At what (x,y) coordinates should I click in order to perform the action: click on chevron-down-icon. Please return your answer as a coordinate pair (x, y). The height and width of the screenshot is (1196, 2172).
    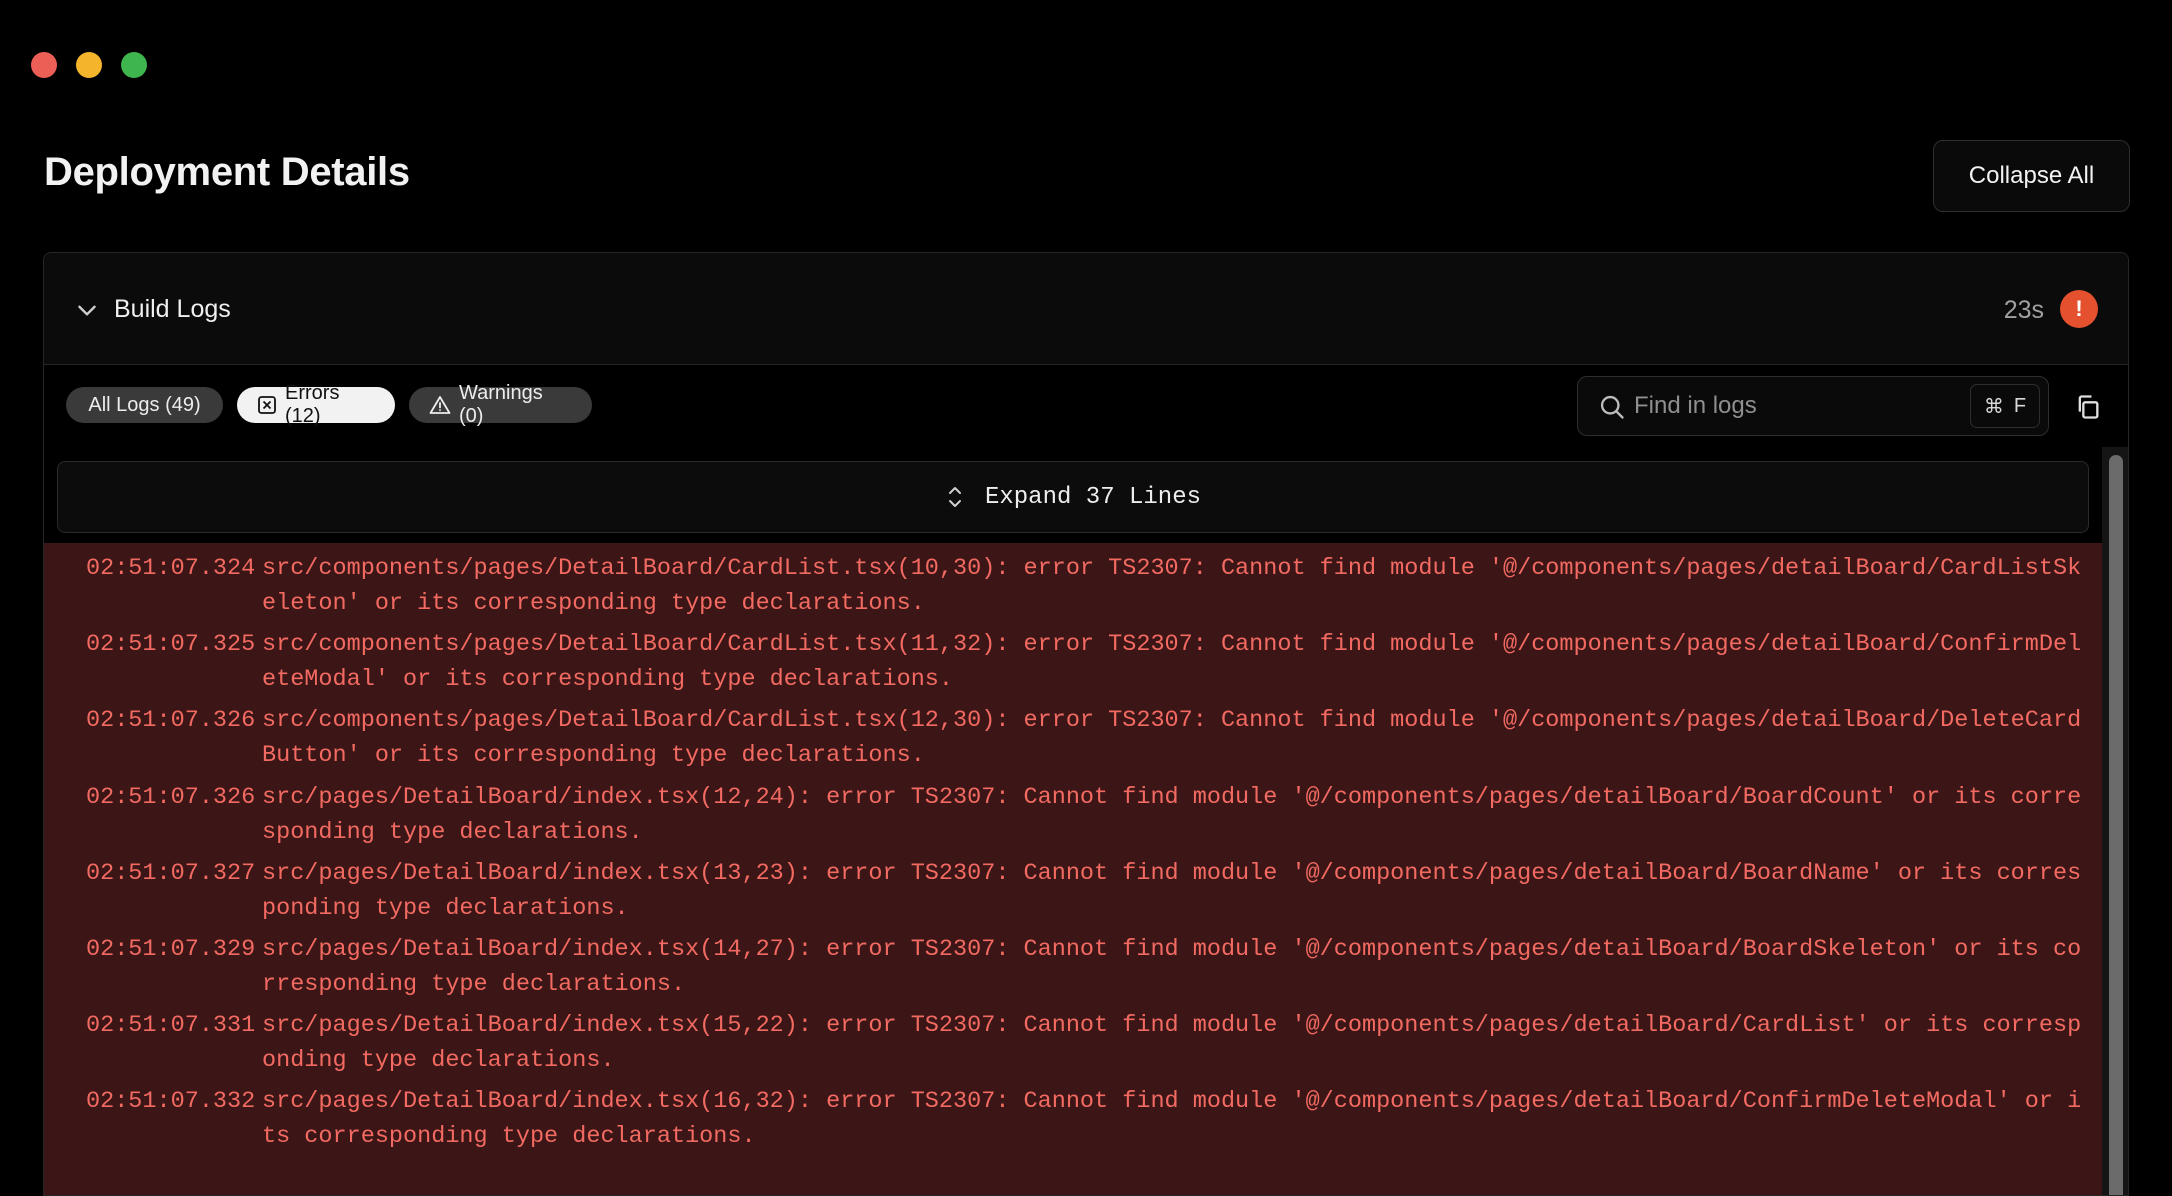
    Looking at the image, I should click on (87, 310).